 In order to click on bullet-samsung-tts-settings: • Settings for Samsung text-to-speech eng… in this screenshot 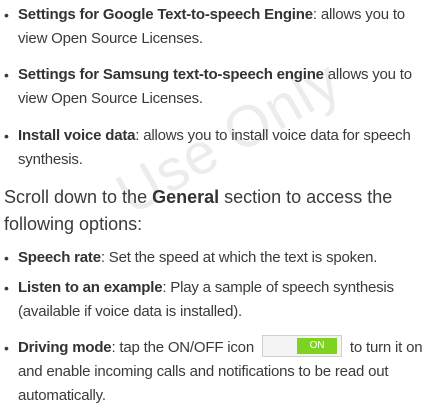, I will do `click(214, 87)`.